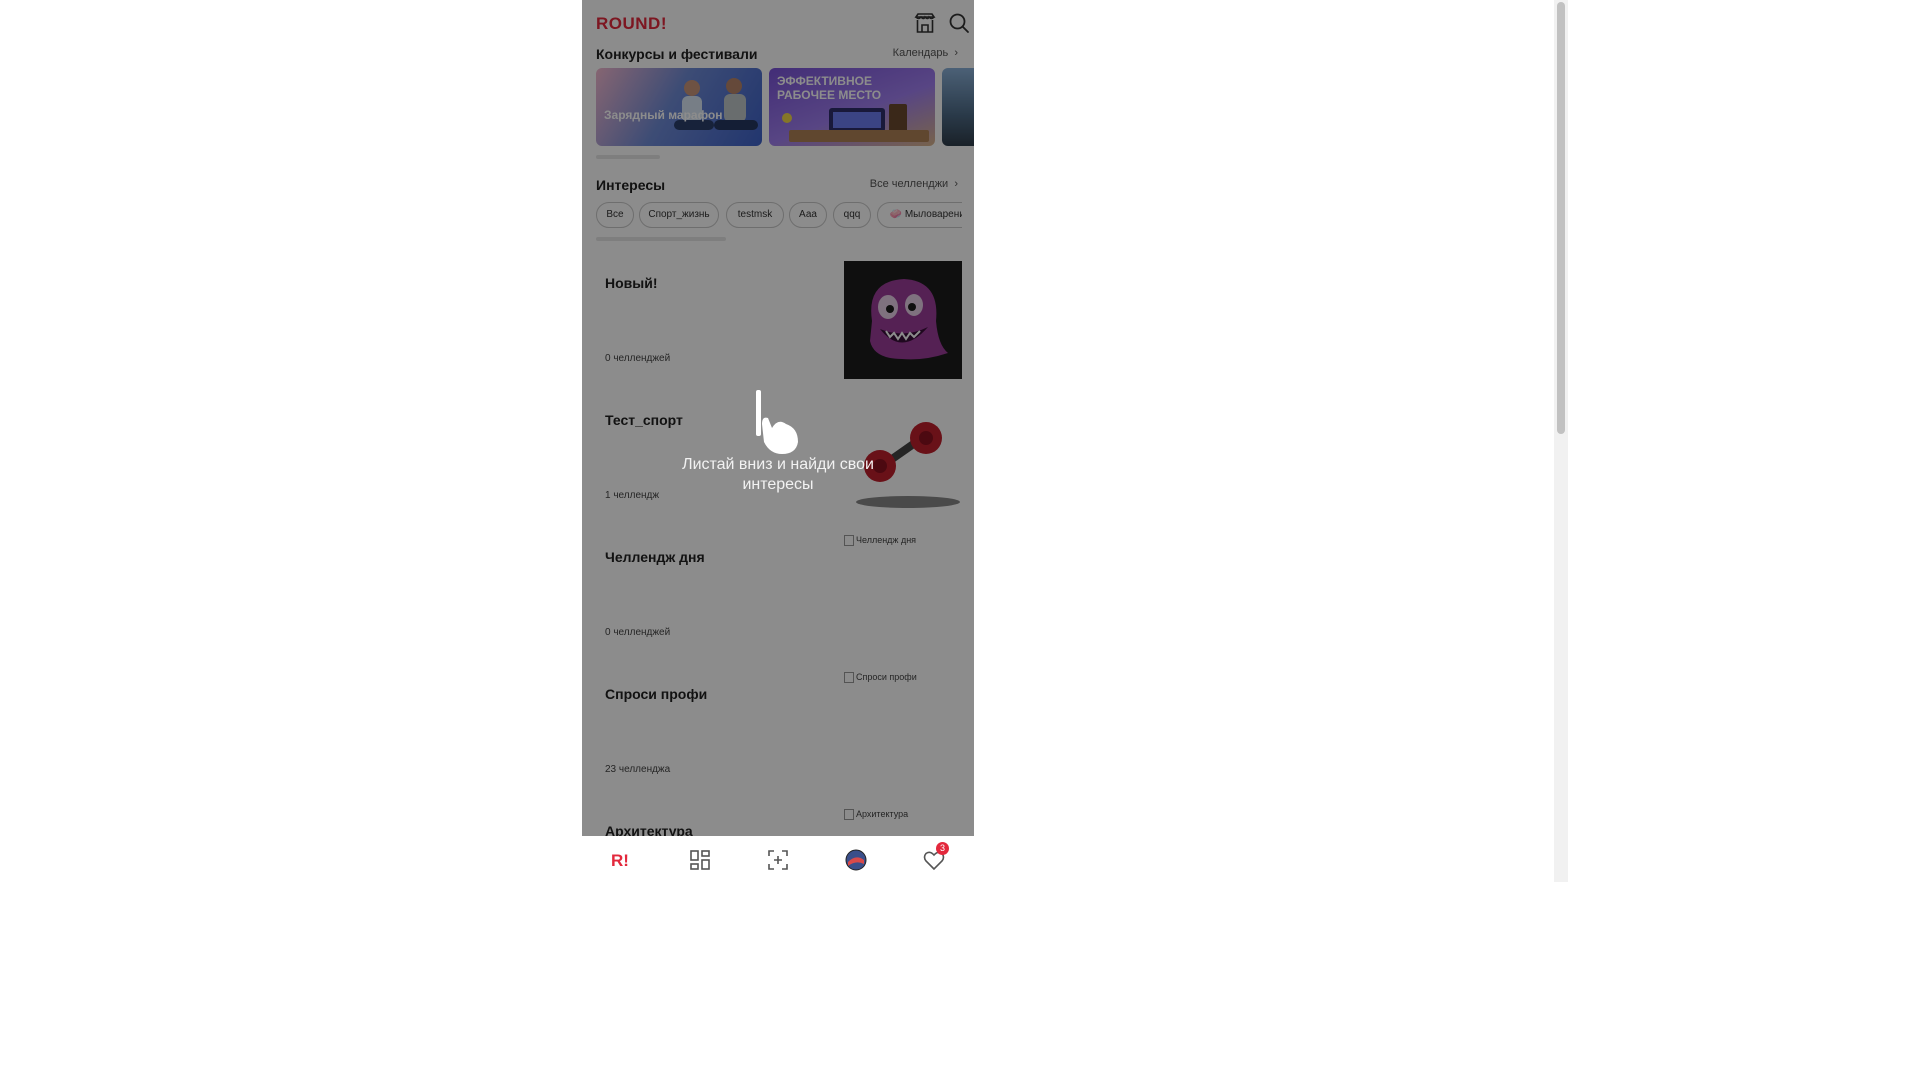  I want to click on profile-avatar, so click(856, 860).